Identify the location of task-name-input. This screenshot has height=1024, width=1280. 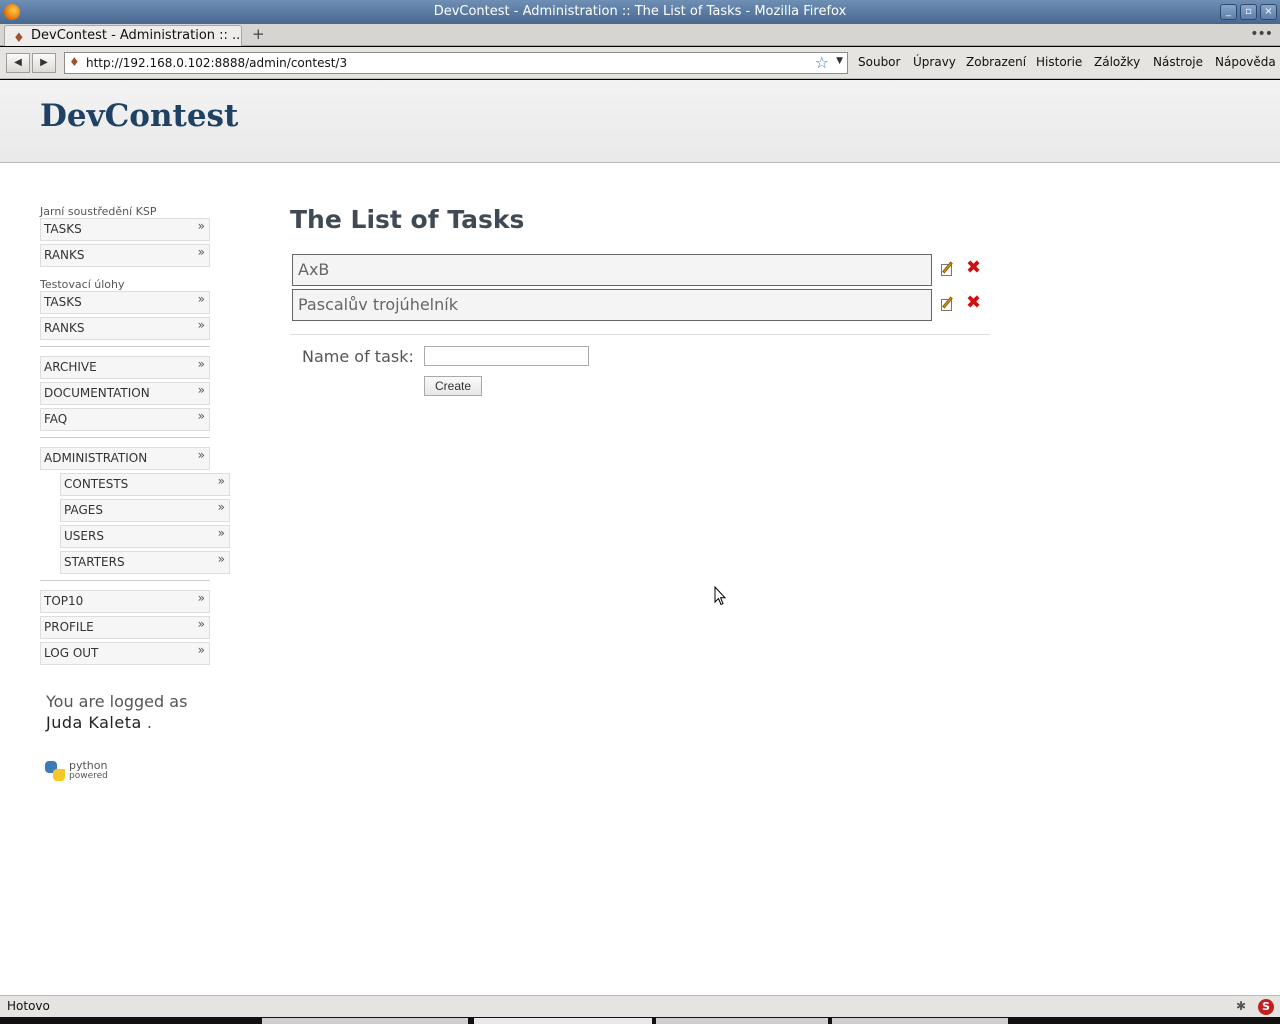
(506, 356).